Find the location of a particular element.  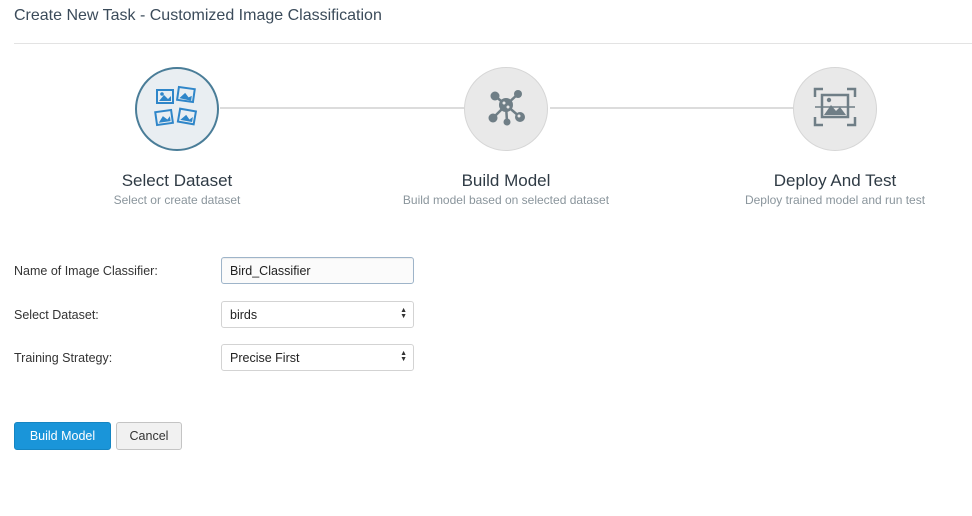

cancel-button: Cancel is located at coordinates (149, 436).